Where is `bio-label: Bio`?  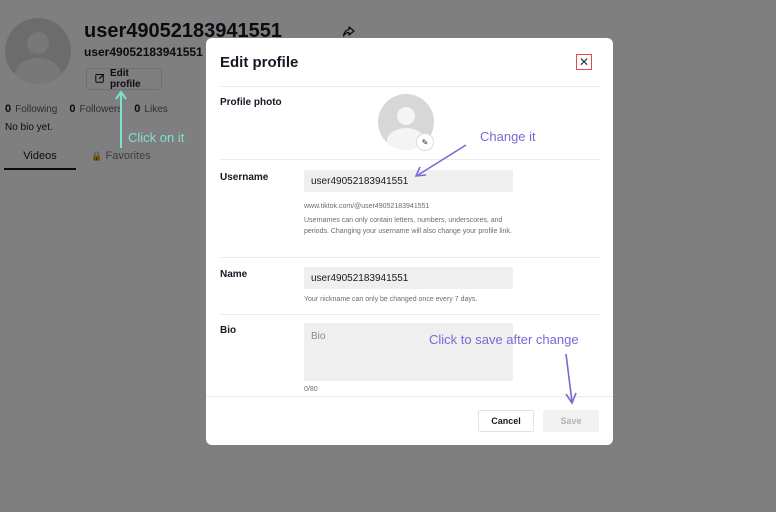
bio-label: Bio is located at coordinates (228, 330).